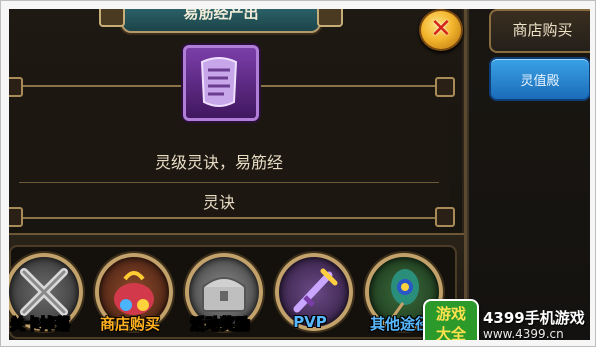  I want to click on close-icon: ✕, so click(441, 29).